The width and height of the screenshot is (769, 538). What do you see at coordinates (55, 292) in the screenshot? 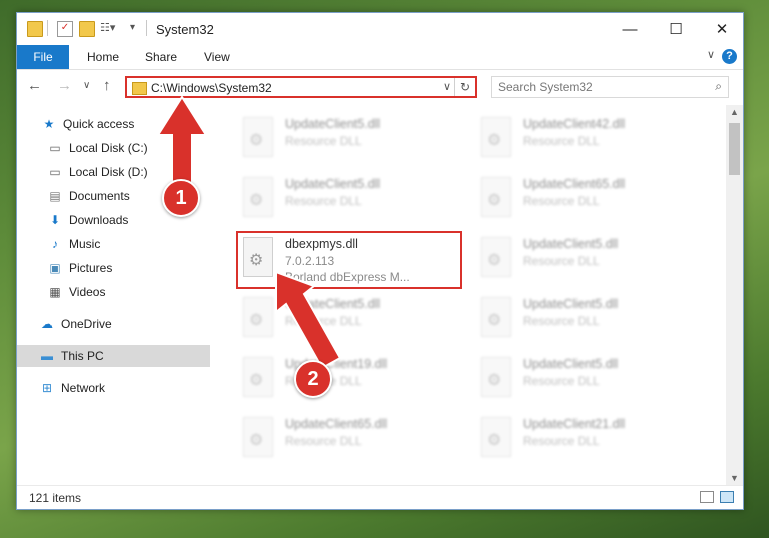
I see `videos-icon: ▦` at bounding box center [55, 292].